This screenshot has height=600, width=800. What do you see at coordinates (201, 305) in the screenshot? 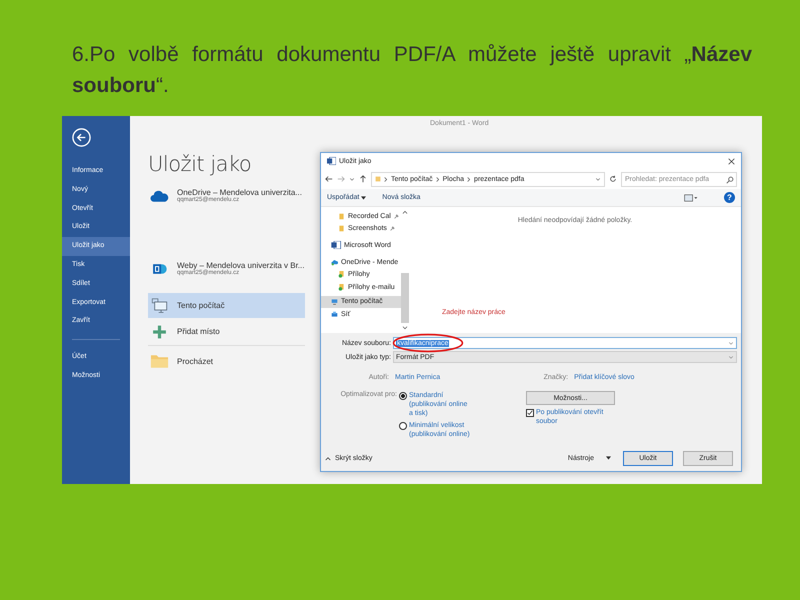
I see `location-name: Tento počítač` at bounding box center [201, 305].